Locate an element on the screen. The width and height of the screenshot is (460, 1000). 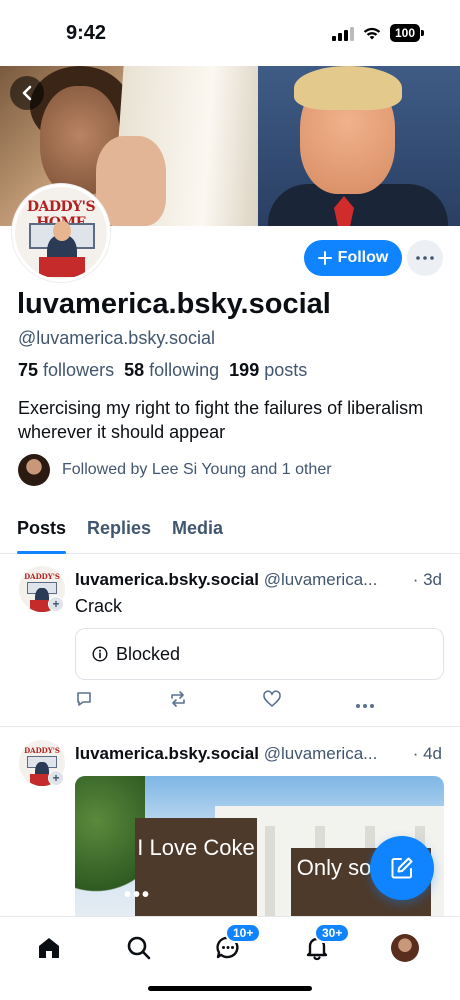
compose-button is located at coordinates (402, 868).